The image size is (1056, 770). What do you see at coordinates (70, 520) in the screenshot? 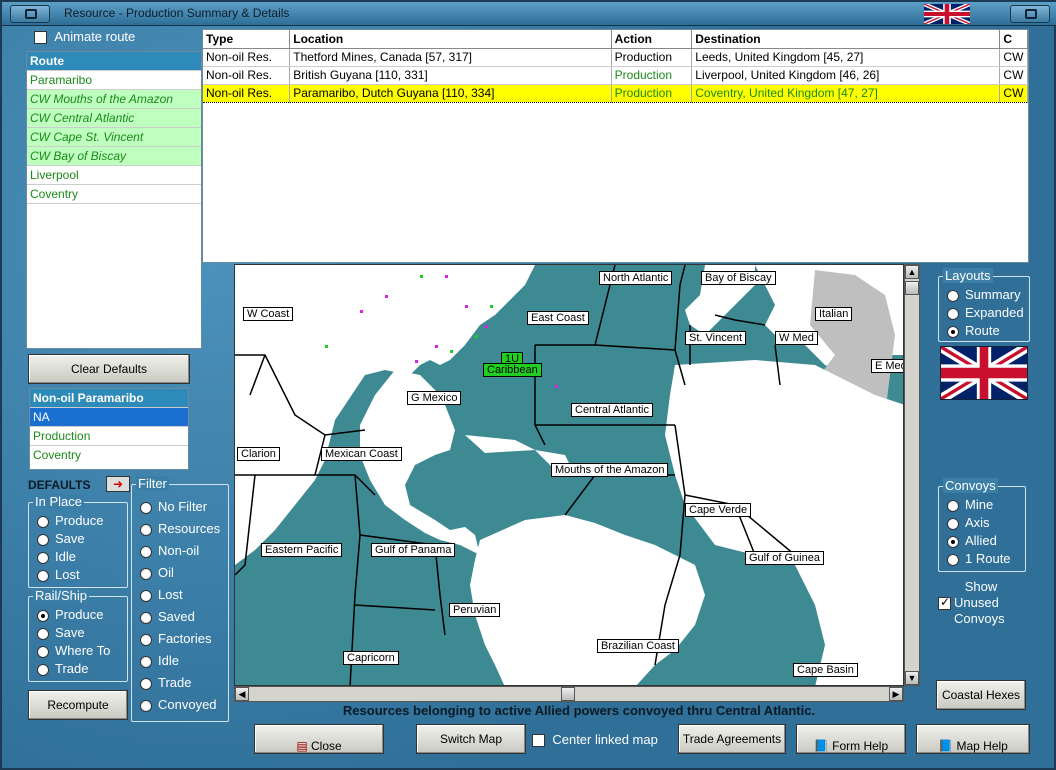
I see `in-place-produce: Produce` at bounding box center [70, 520].